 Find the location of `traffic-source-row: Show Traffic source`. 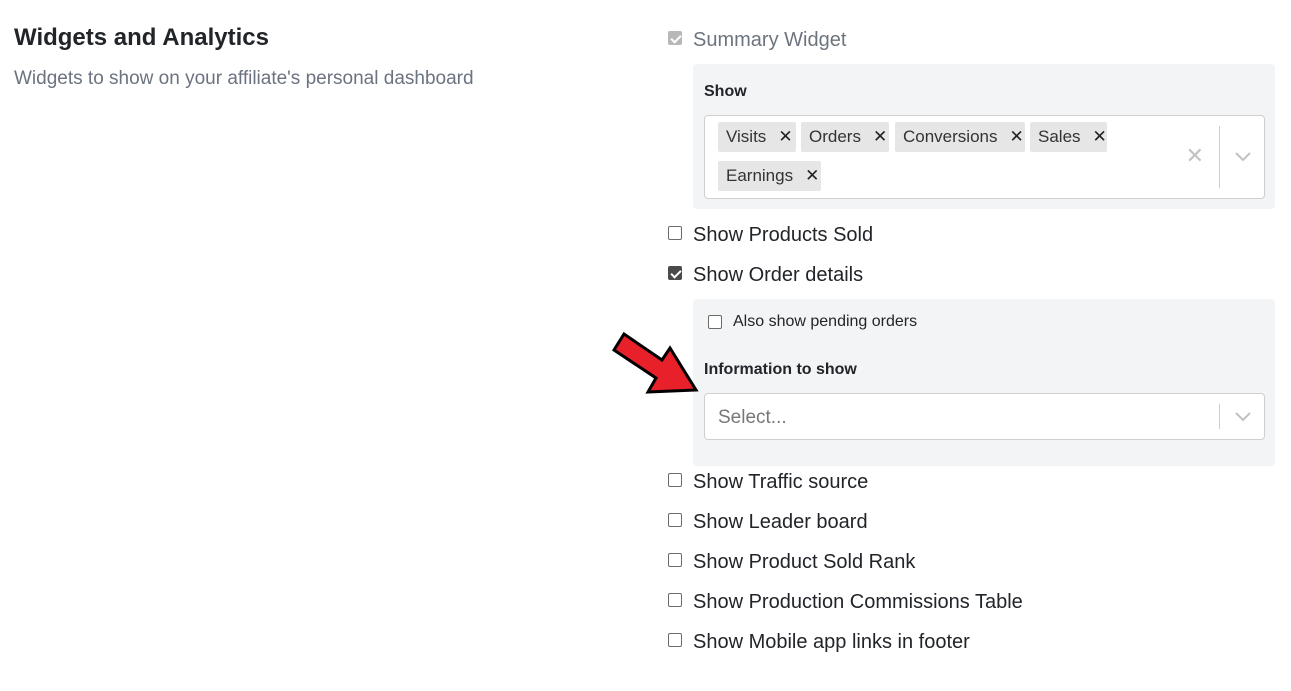

traffic-source-row: Show Traffic source is located at coordinates (768, 482).